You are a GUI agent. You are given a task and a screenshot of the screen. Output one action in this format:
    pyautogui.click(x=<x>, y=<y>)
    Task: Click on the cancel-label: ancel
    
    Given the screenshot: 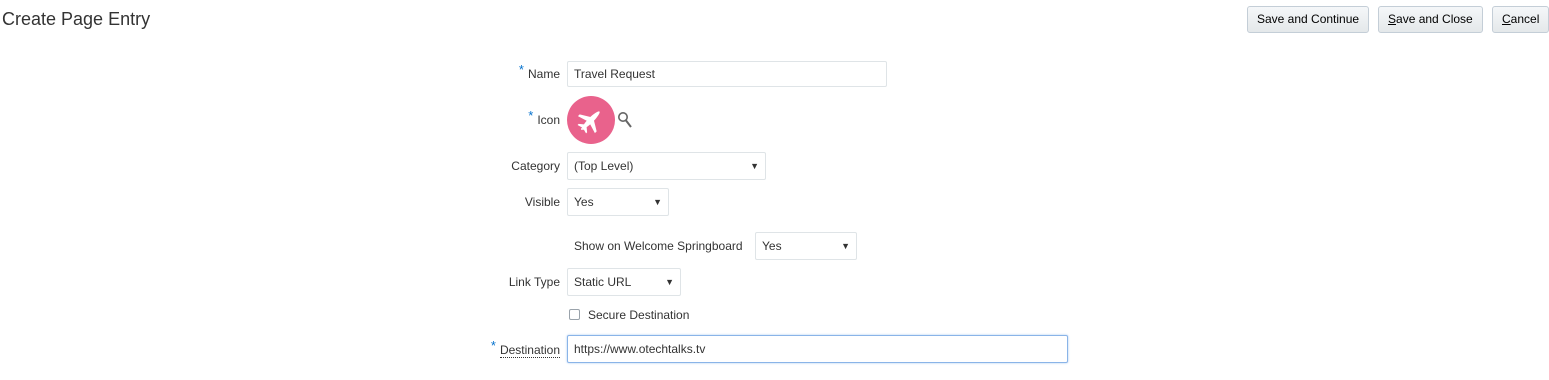 What is the action you would take?
    pyautogui.click(x=1525, y=19)
    